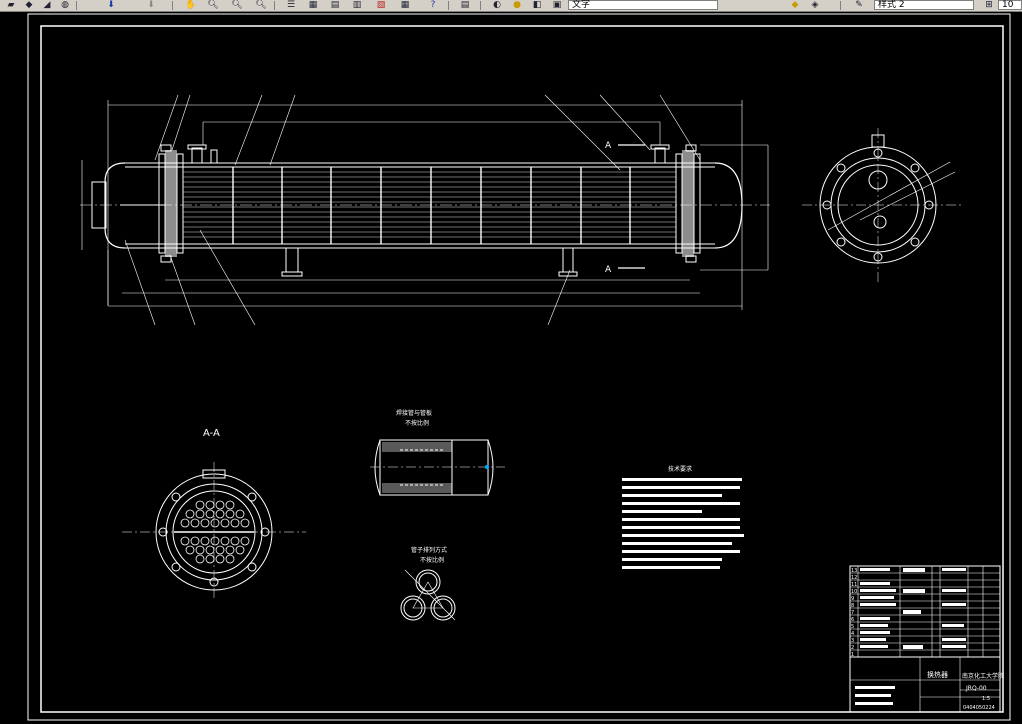 The image size is (1022, 724). What do you see at coordinates (581, 5) in the screenshot?
I see `text-style-value: 文字` at bounding box center [581, 5].